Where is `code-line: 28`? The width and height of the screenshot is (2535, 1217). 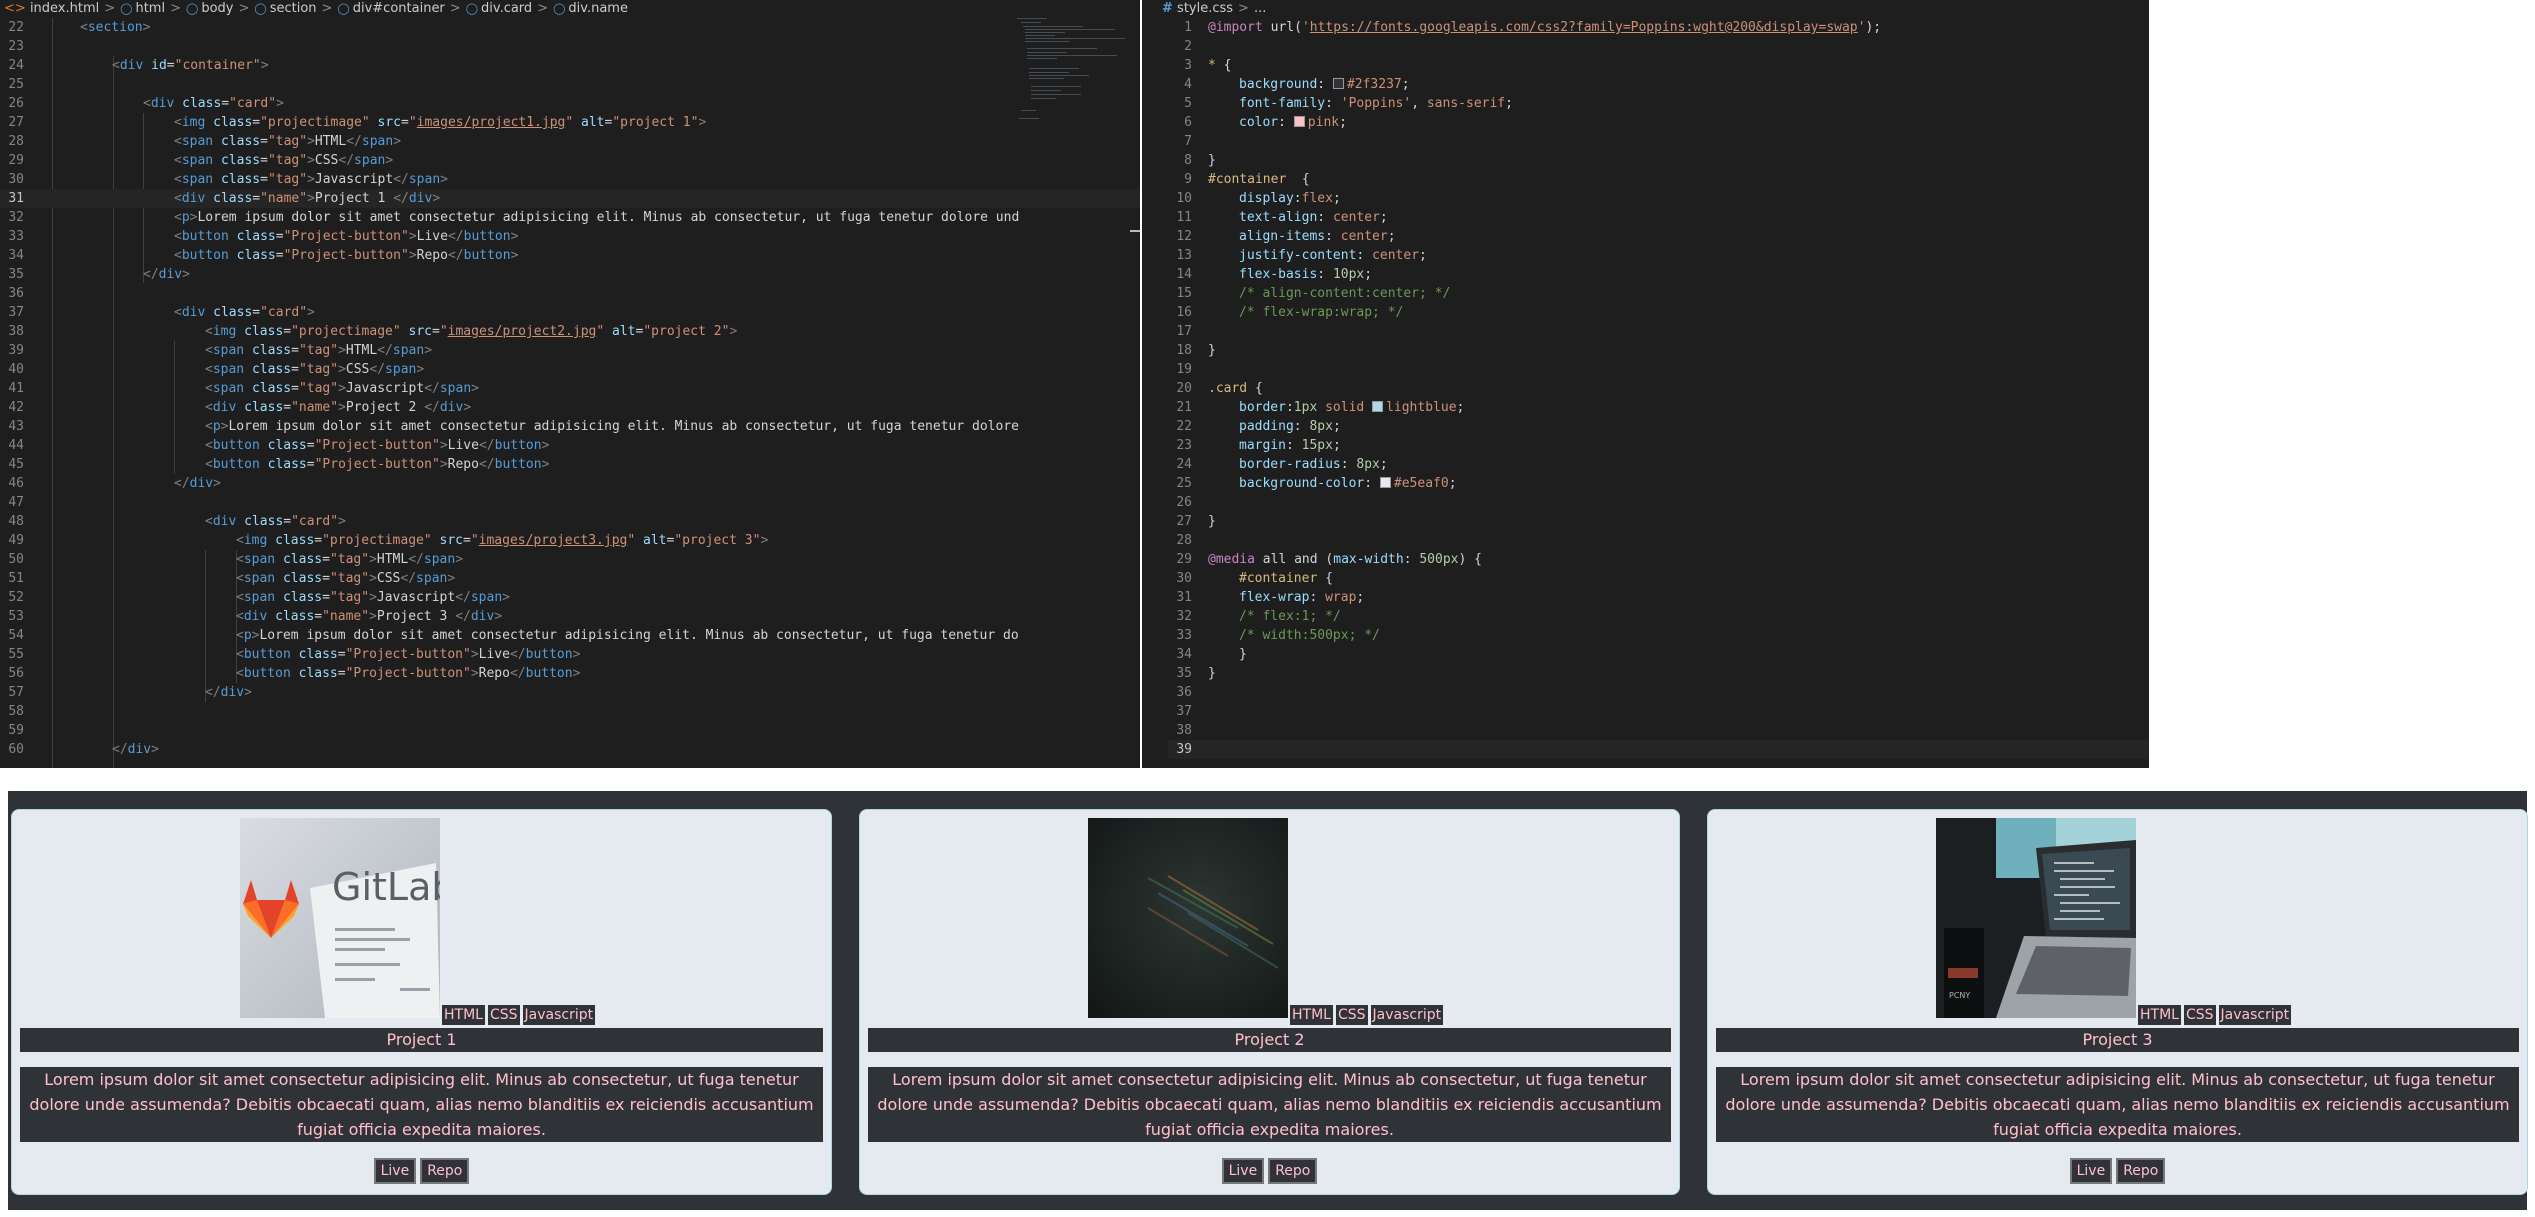 code-line: 28 is located at coordinates (1184, 540).